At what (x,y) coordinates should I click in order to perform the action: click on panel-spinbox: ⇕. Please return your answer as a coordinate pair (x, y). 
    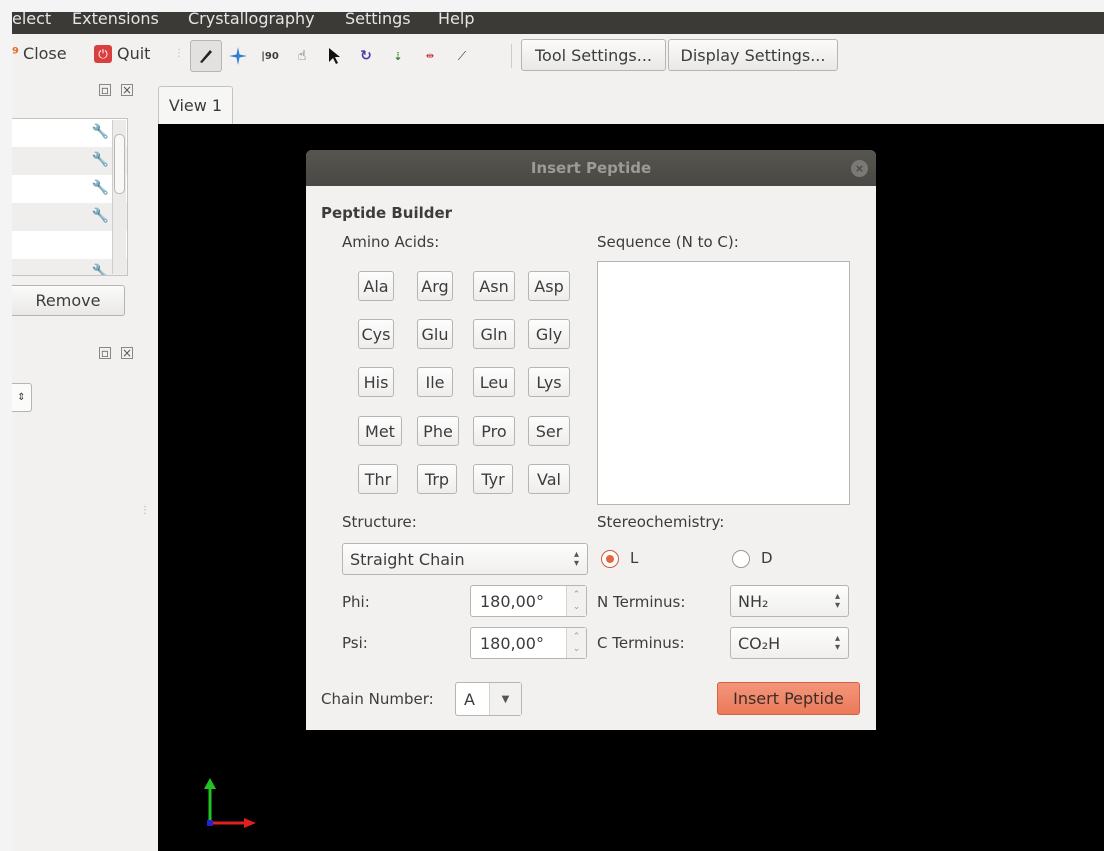
    Looking at the image, I should click on (22, 397).